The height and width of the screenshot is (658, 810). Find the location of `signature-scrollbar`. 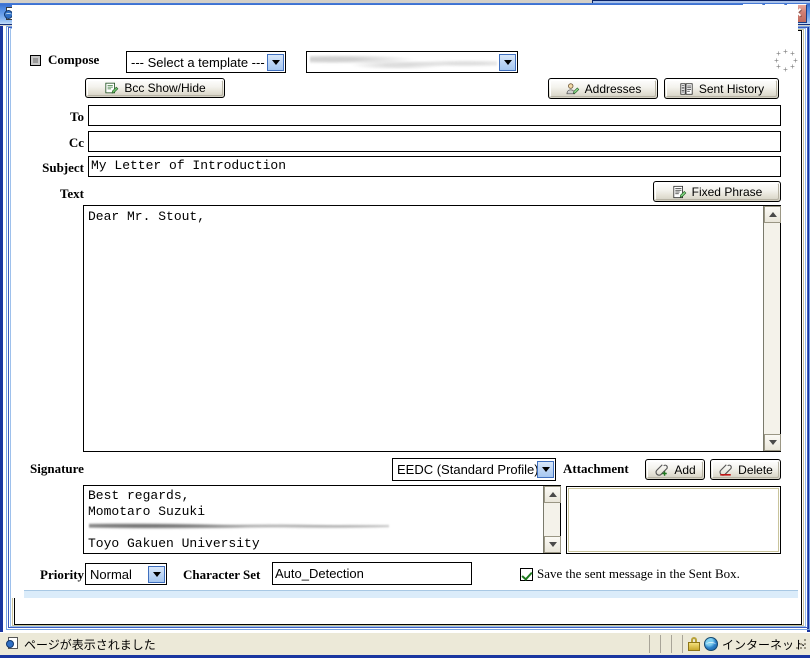

signature-scrollbar is located at coordinates (552, 519).